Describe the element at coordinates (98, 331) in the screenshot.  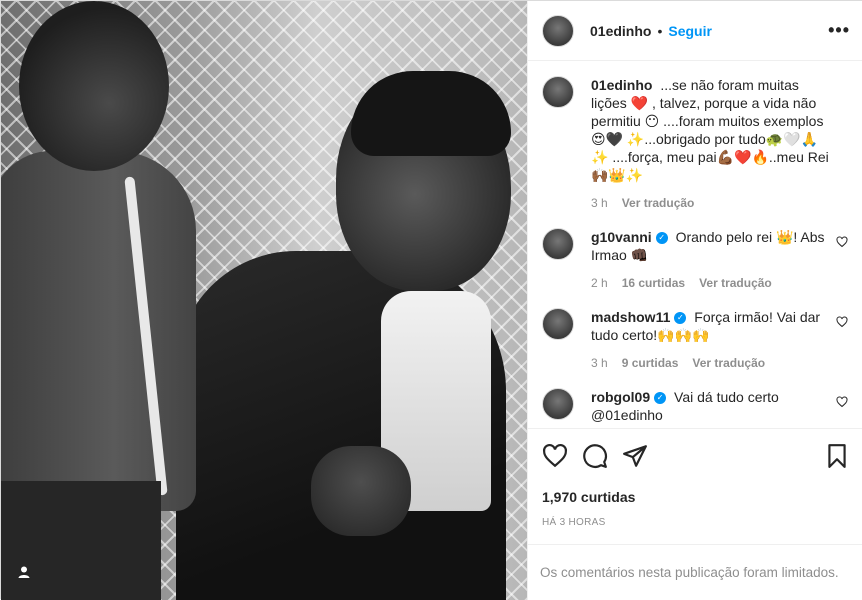
I see `photo-boy-jacket` at that location.